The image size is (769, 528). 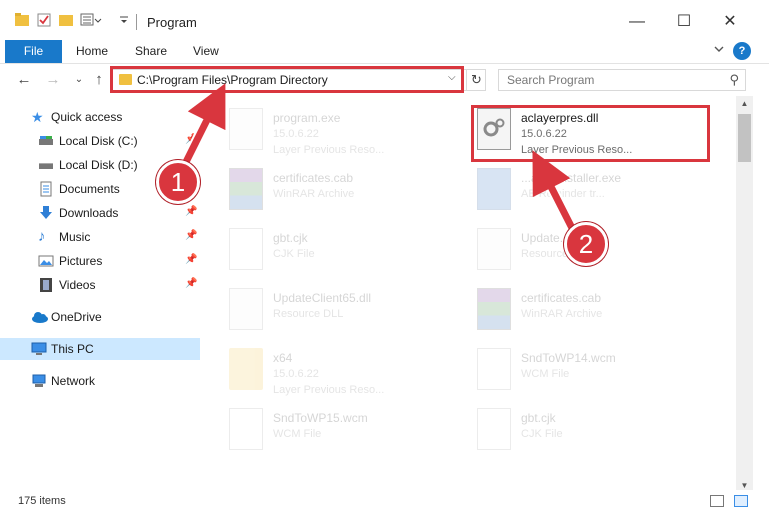 What do you see at coordinates (100, 317) in the screenshot?
I see `sidebar-item-onedrive: OneDrive` at bounding box center [100, 317].